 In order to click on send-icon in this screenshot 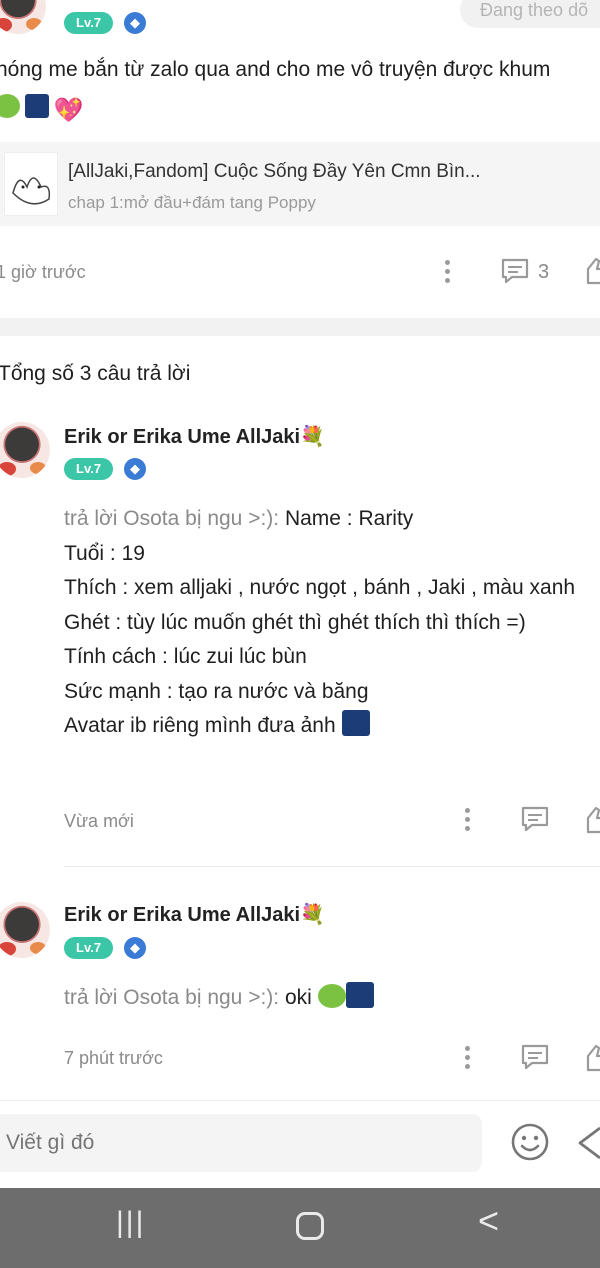, I will do `click(589, 1145)`.